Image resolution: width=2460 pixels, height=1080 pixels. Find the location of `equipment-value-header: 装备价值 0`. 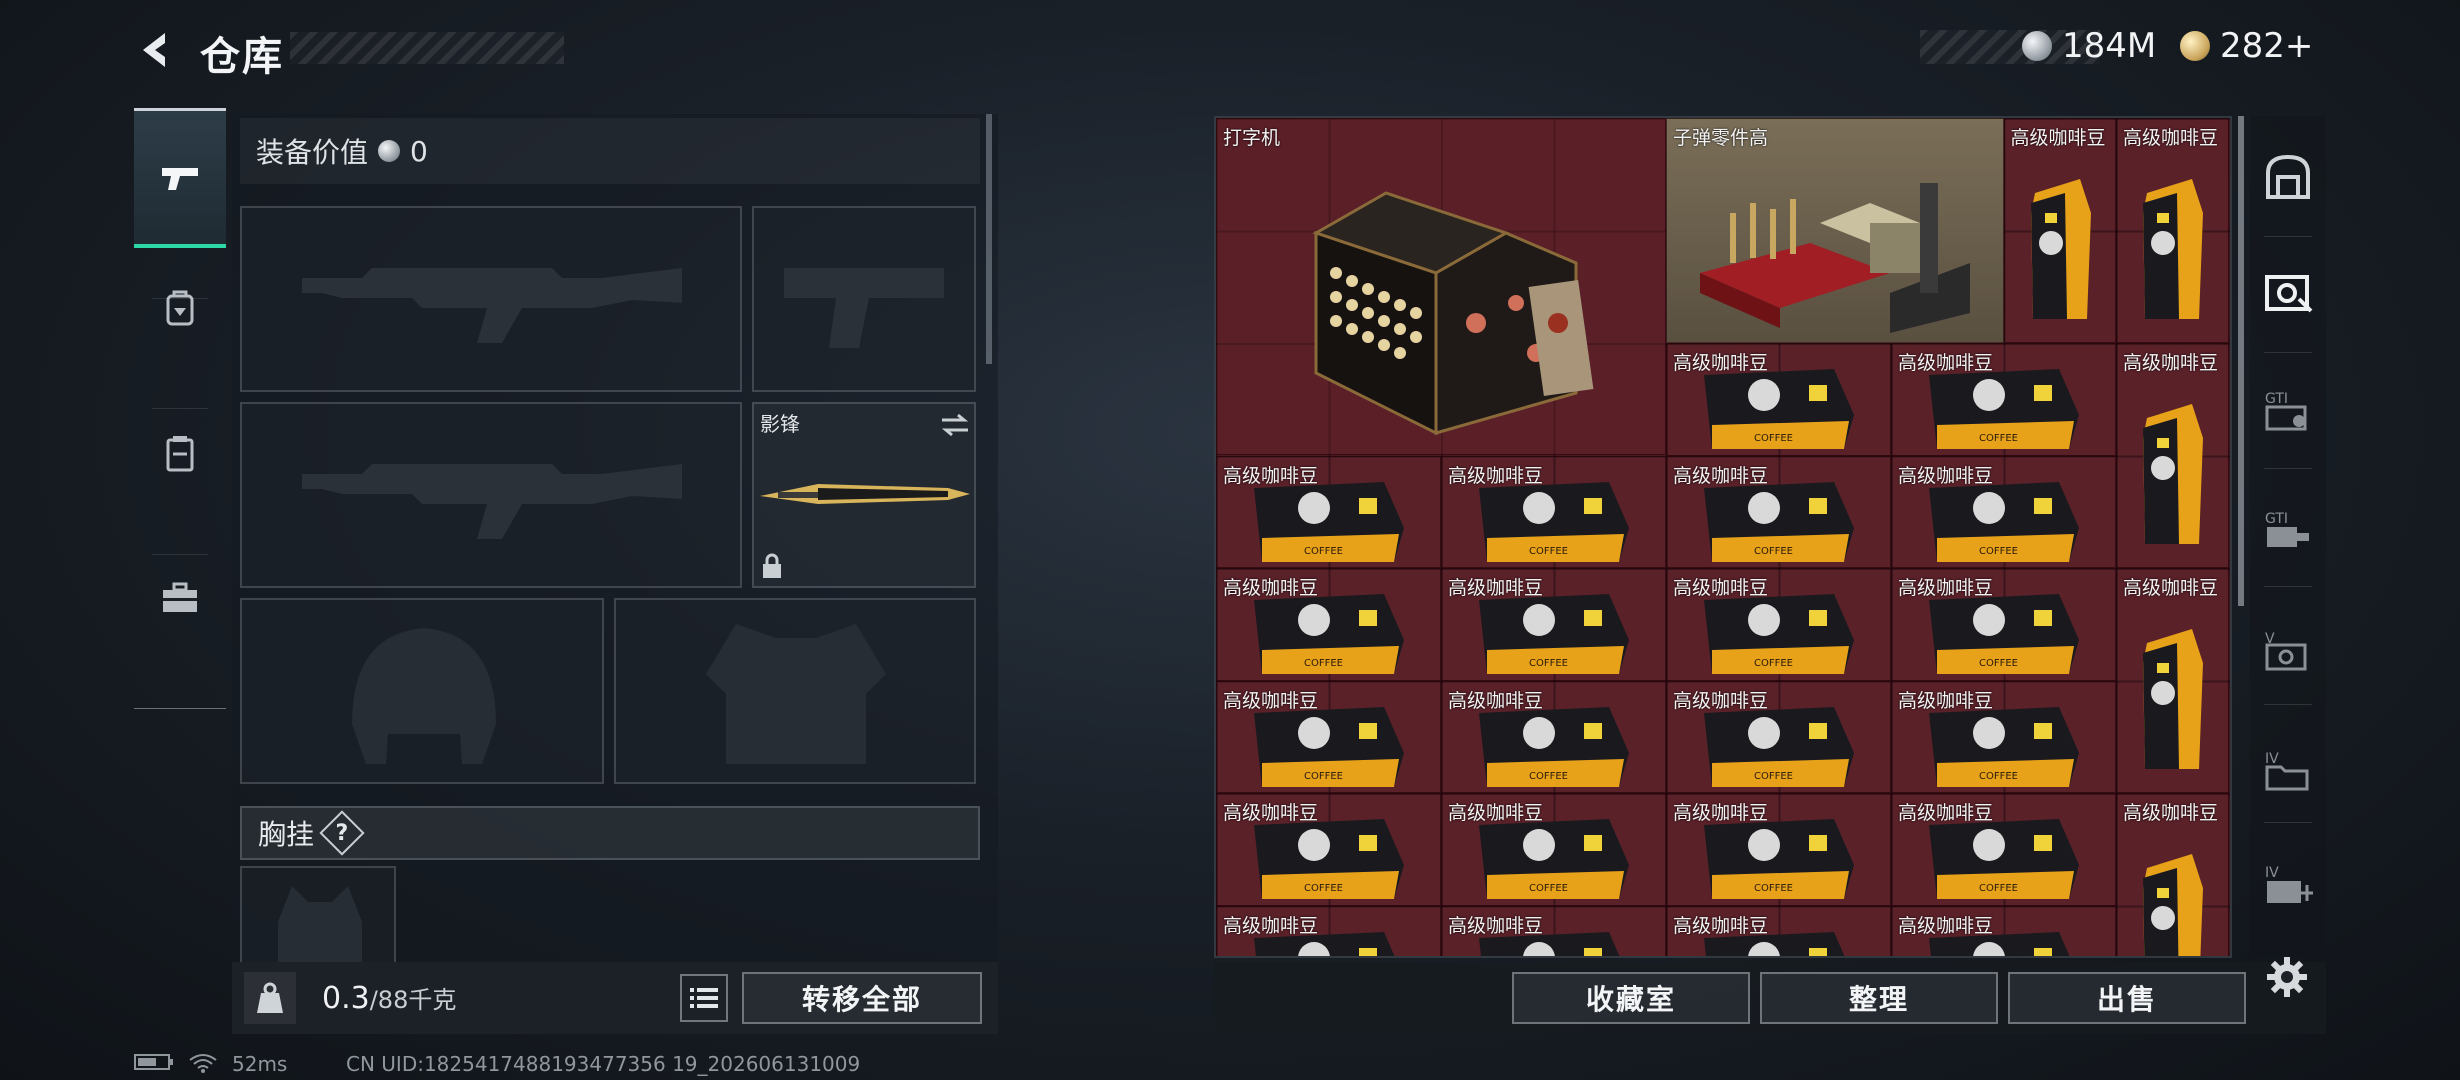

equipment-value-header: 装备价值 0 is located at coordinates (610, 151).